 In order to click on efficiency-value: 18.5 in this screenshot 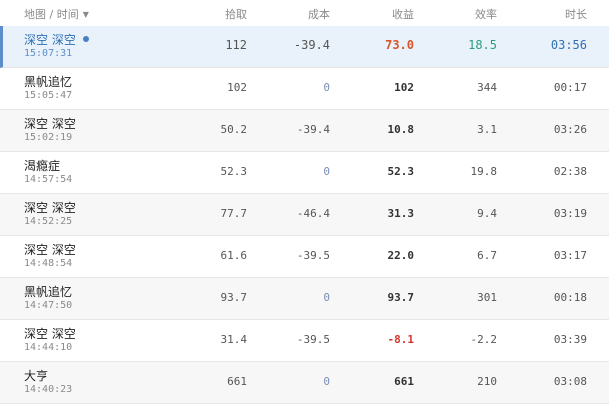, I will do `click(482, 45)`.